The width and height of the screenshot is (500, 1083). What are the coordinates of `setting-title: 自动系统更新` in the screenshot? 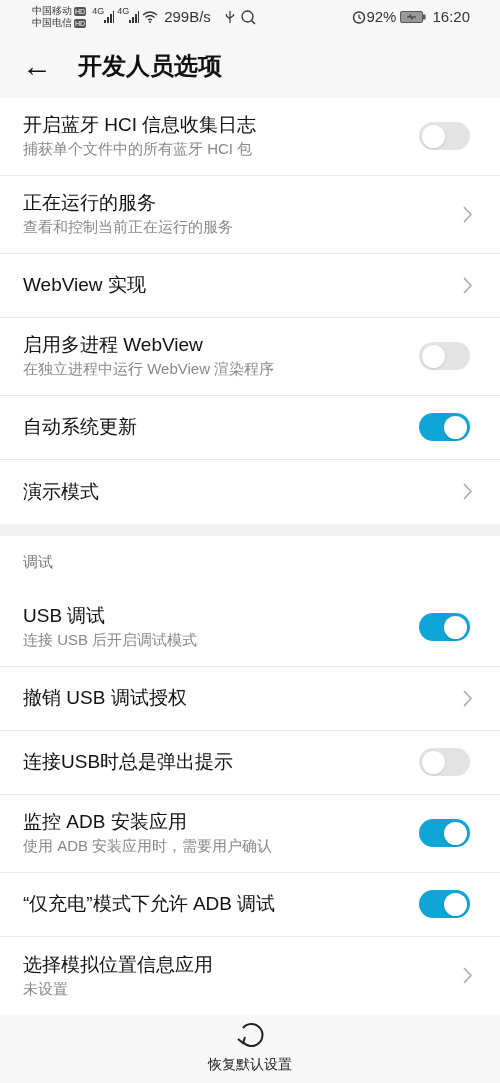 It's located at (80, 427).